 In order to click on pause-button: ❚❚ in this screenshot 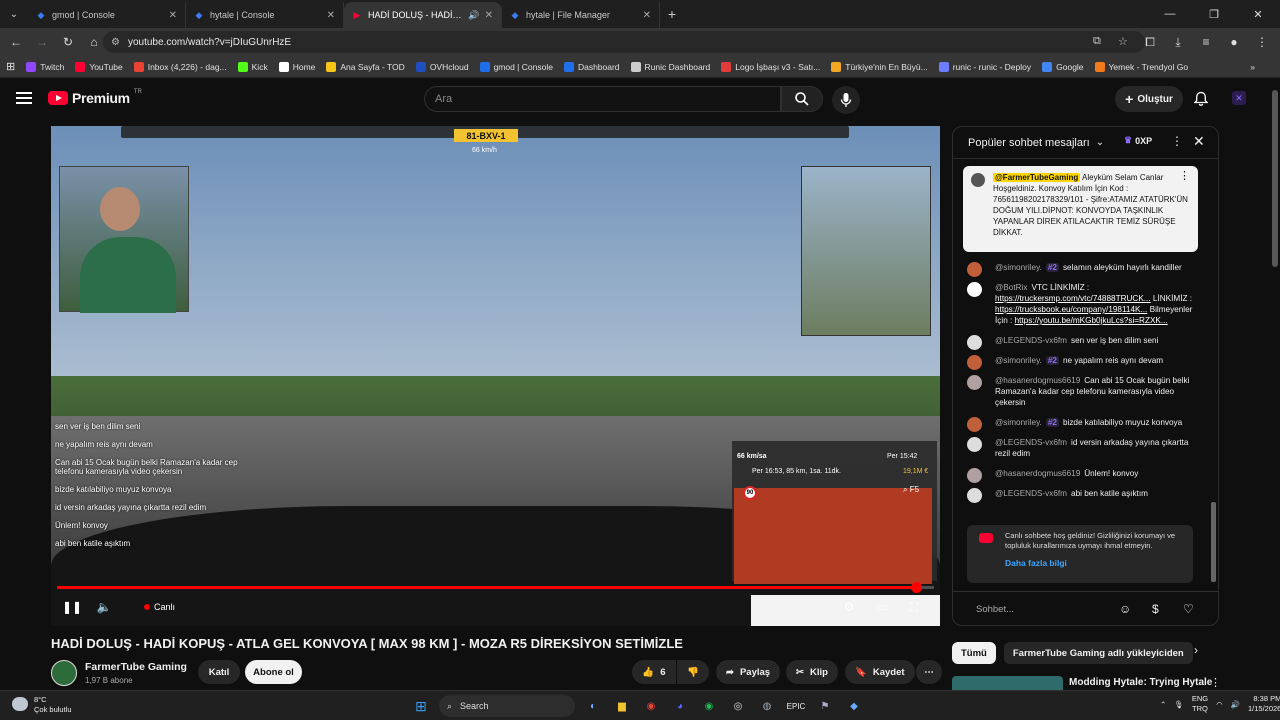, I will do `click(72, 607)`.